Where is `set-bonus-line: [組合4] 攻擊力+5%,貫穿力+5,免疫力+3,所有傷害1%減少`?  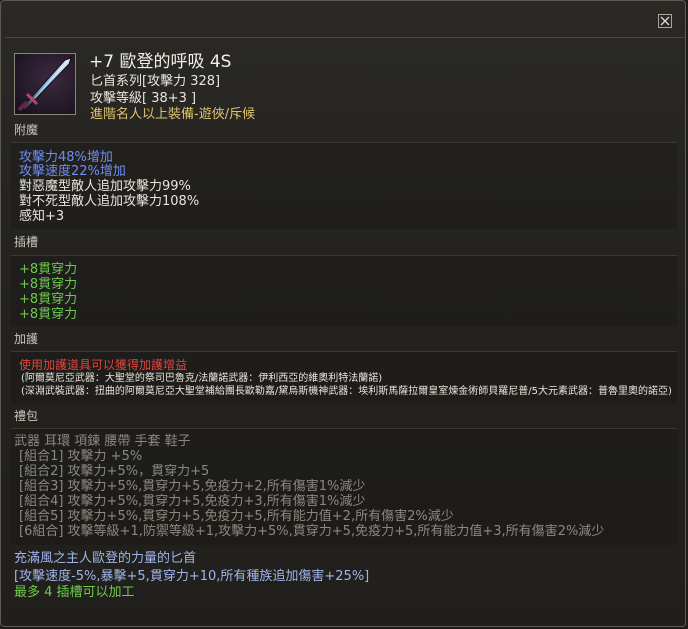
set-bonus-line: [組合4] 攻擊力+5%,貫穿力+5,免疫力+3,所有傷害1%減少 is located at coordinates (192, 501).